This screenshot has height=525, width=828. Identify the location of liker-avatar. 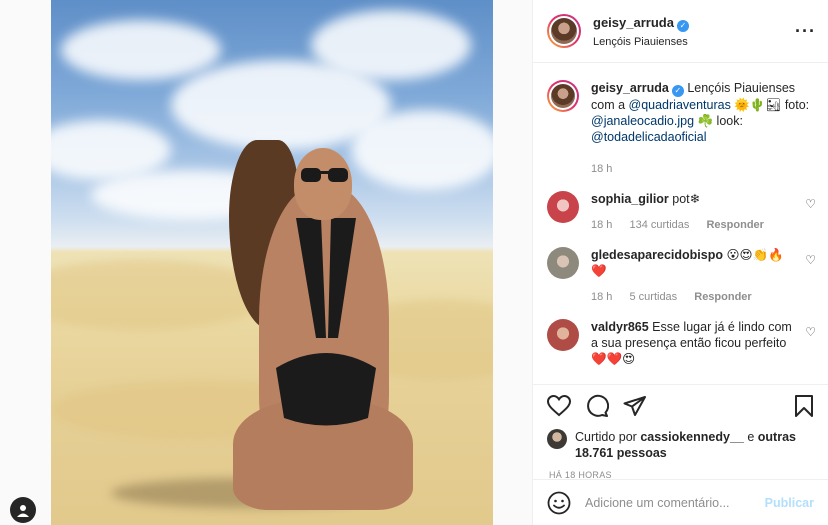
(557, 439).